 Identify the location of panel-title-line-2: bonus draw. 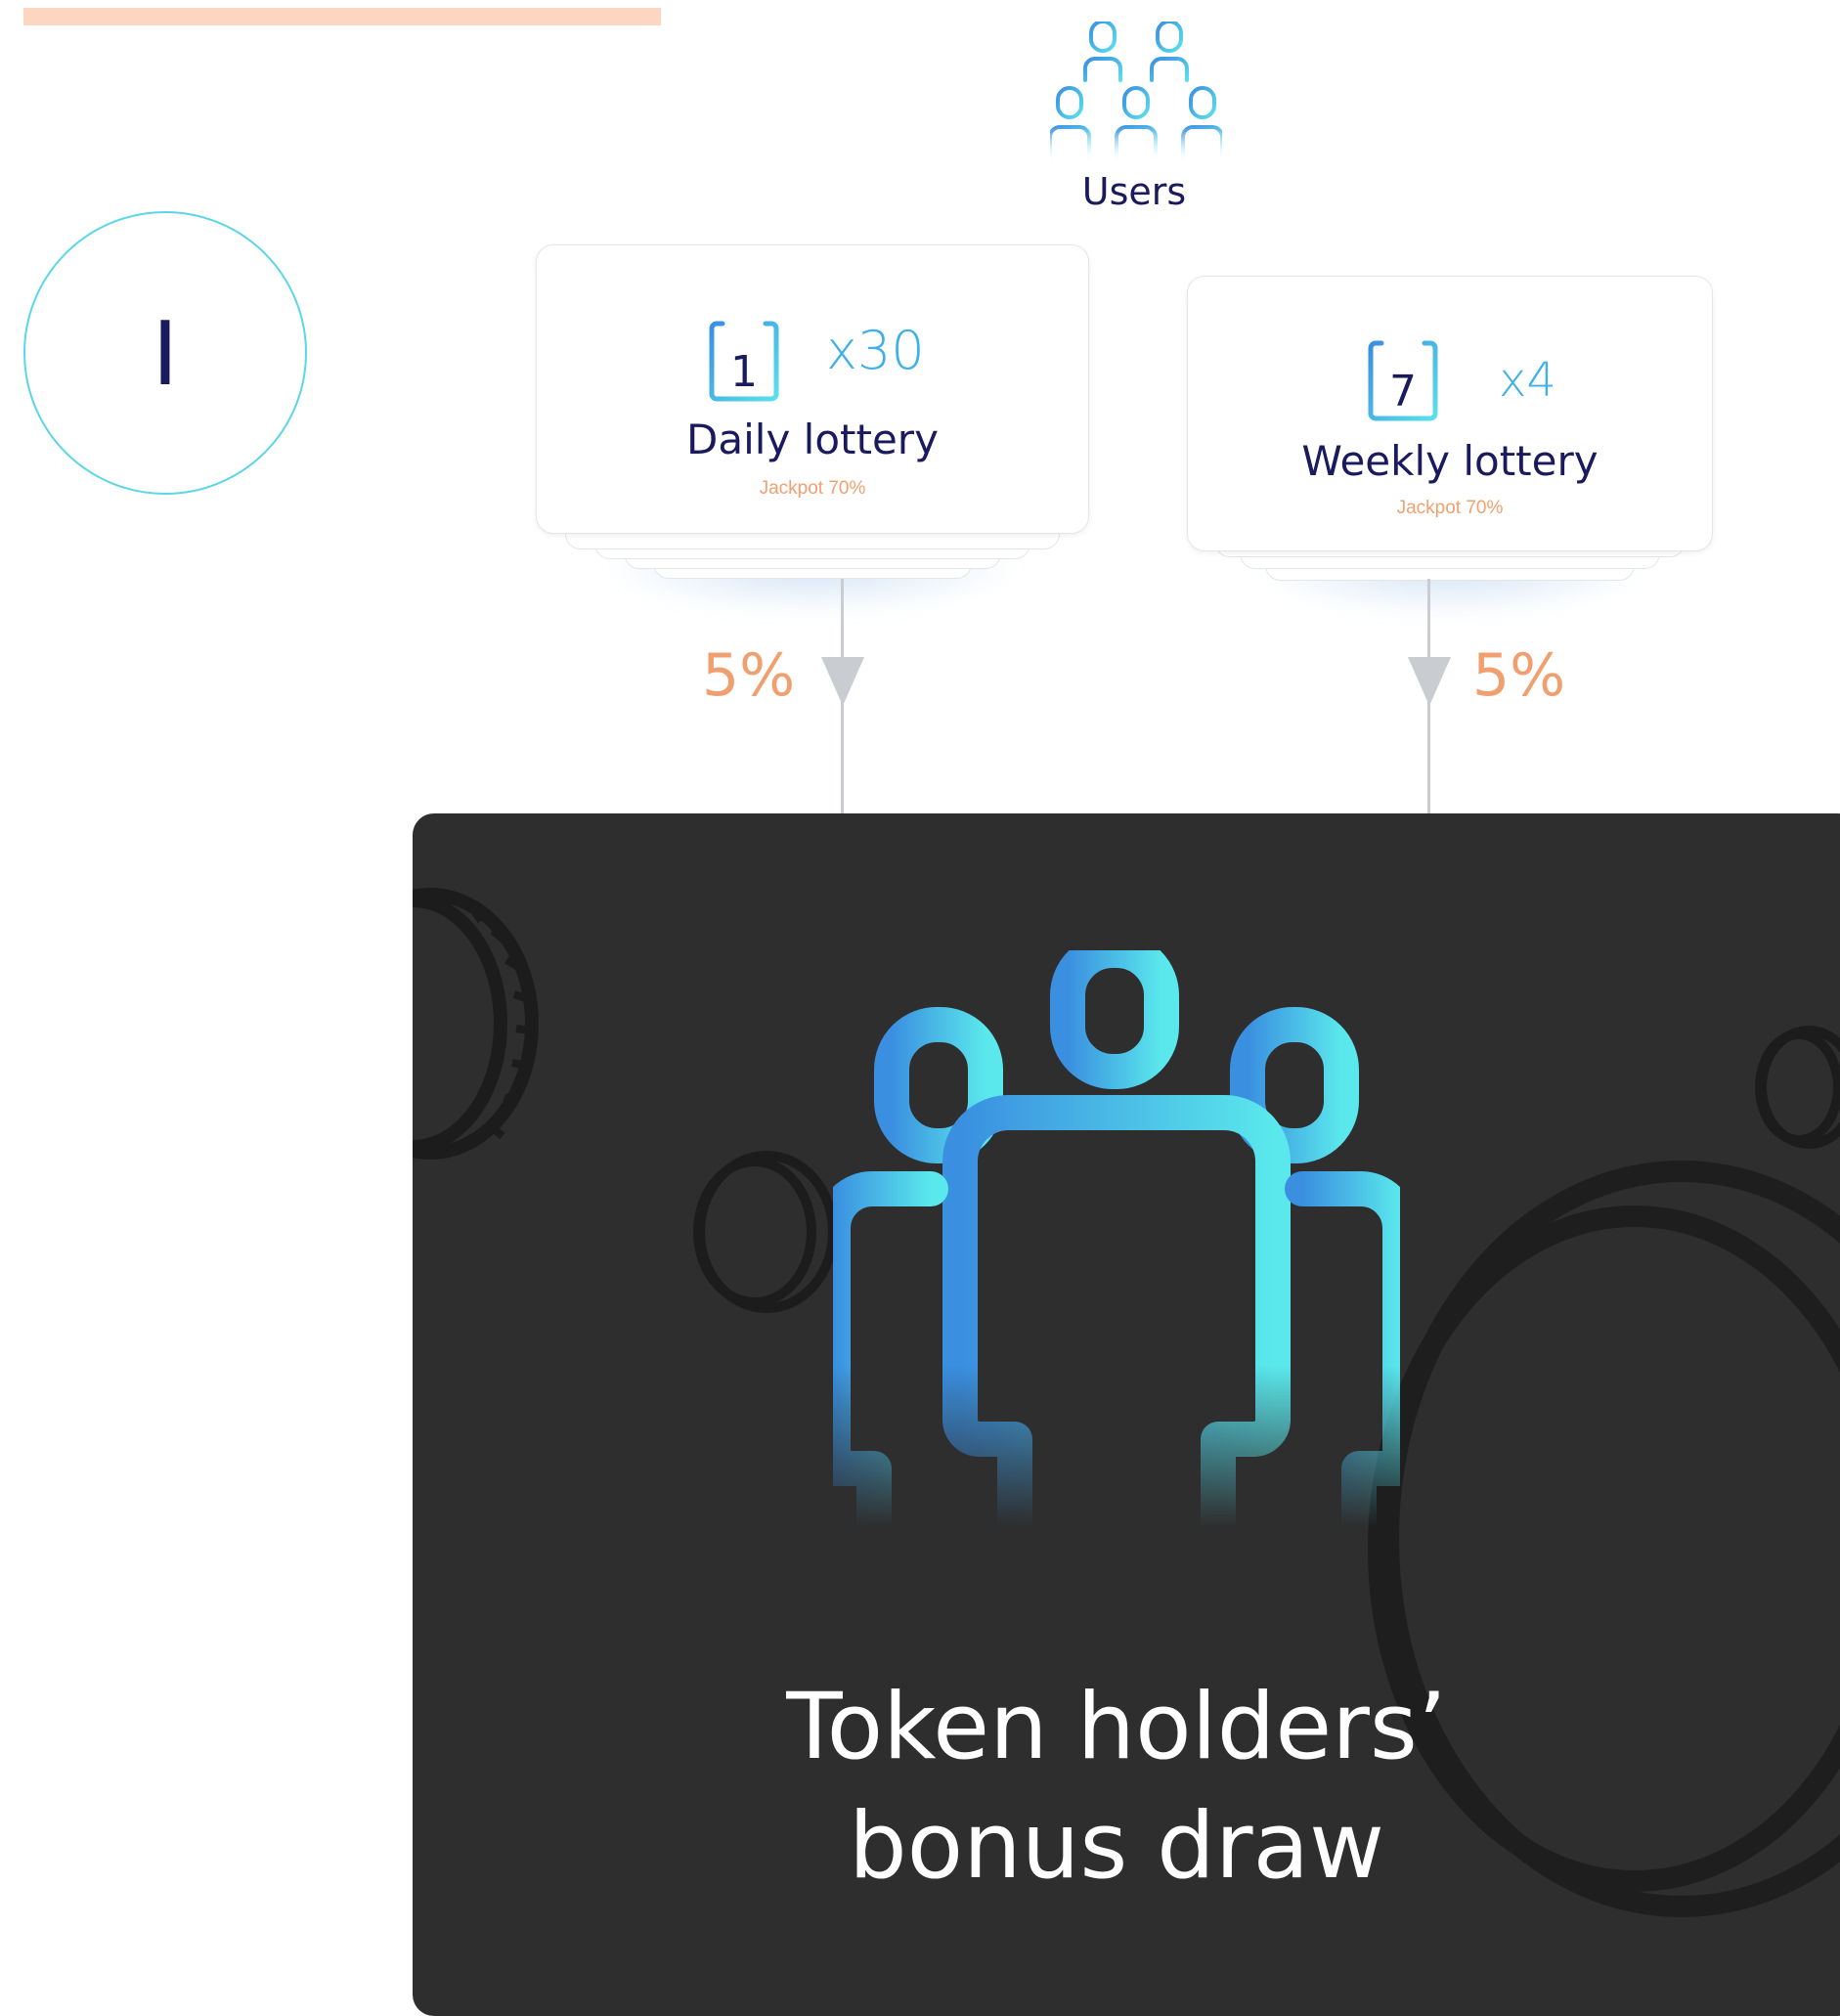
(1116, 1846).